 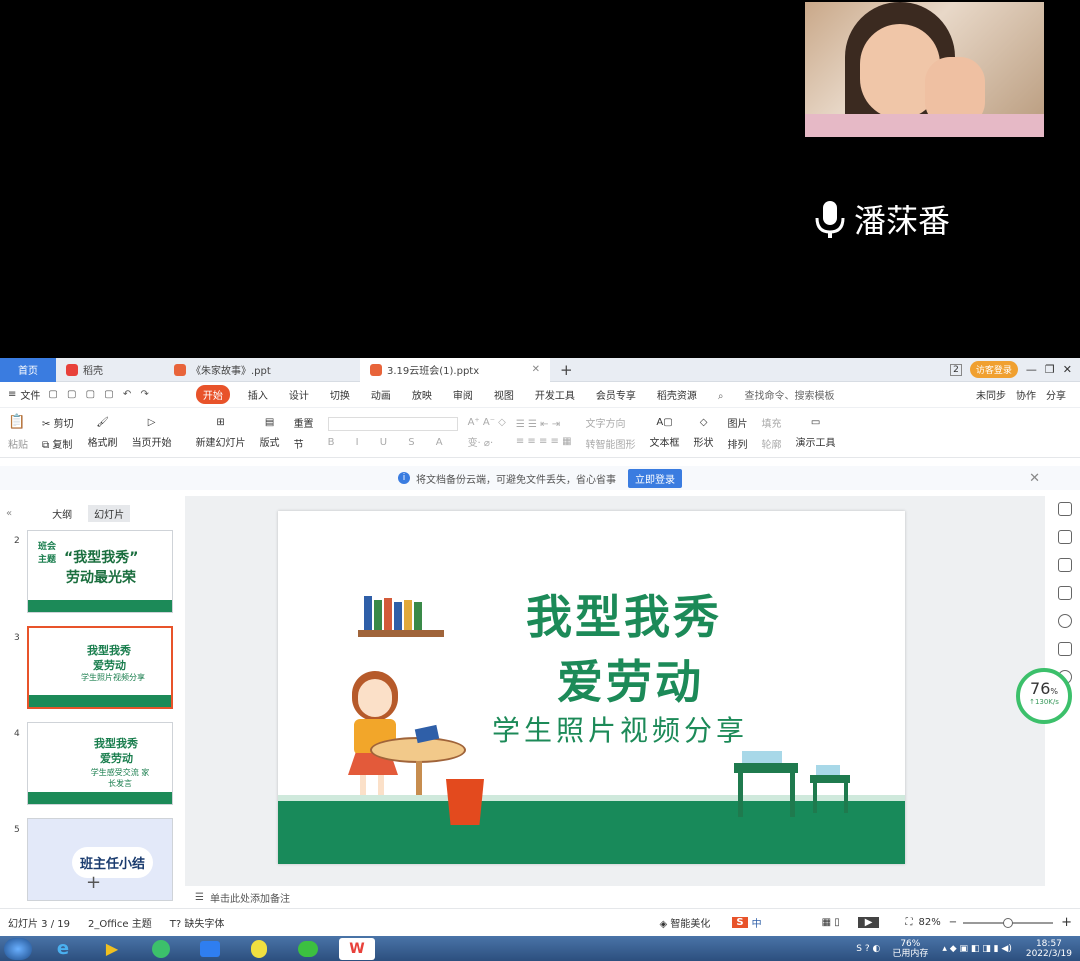 I want to click on login-now-button: 立即登录, so click(x=655, y=478).